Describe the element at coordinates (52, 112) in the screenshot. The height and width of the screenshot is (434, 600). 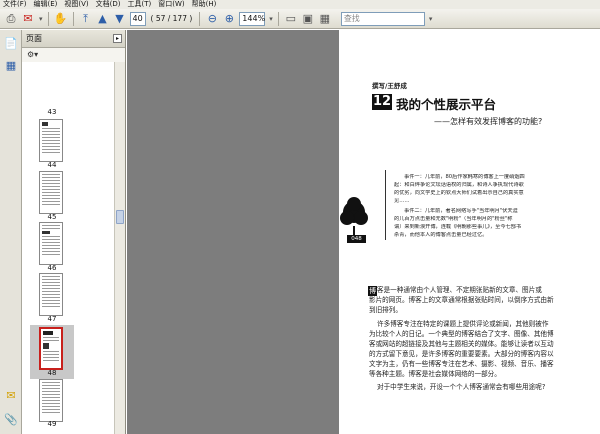
I see `thumbnail-label-43: 43` at that location.